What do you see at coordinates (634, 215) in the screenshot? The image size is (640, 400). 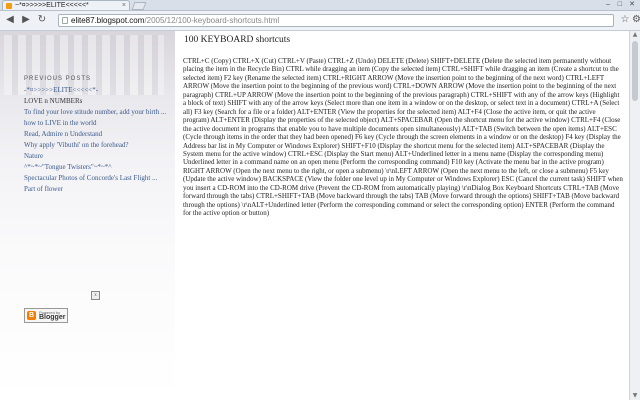 I see `page-scrollbar: ▲ ▼` at bounding box center [634, 215].